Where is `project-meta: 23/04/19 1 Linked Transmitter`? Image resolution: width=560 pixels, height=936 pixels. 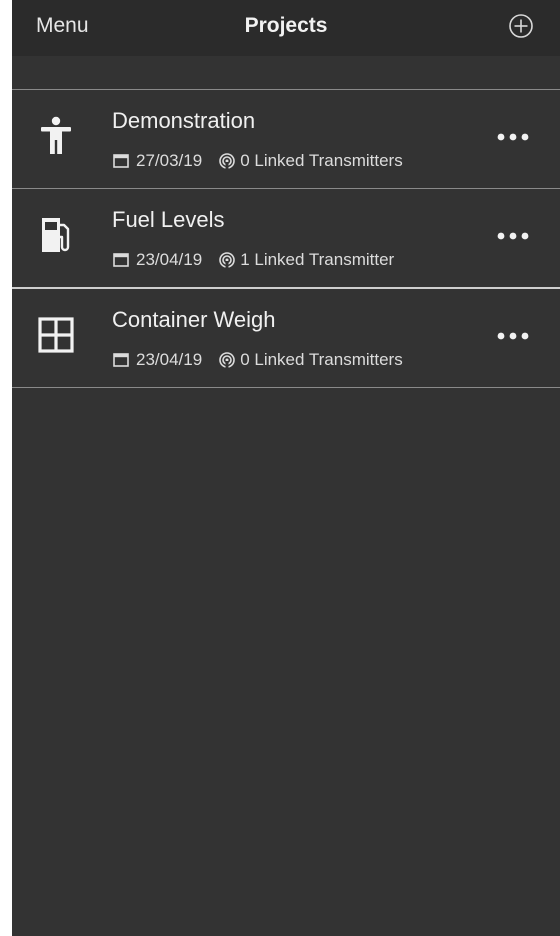
project-meta: 23/04/19 1 Linked Transmitter is located at coordinates (253, 260).